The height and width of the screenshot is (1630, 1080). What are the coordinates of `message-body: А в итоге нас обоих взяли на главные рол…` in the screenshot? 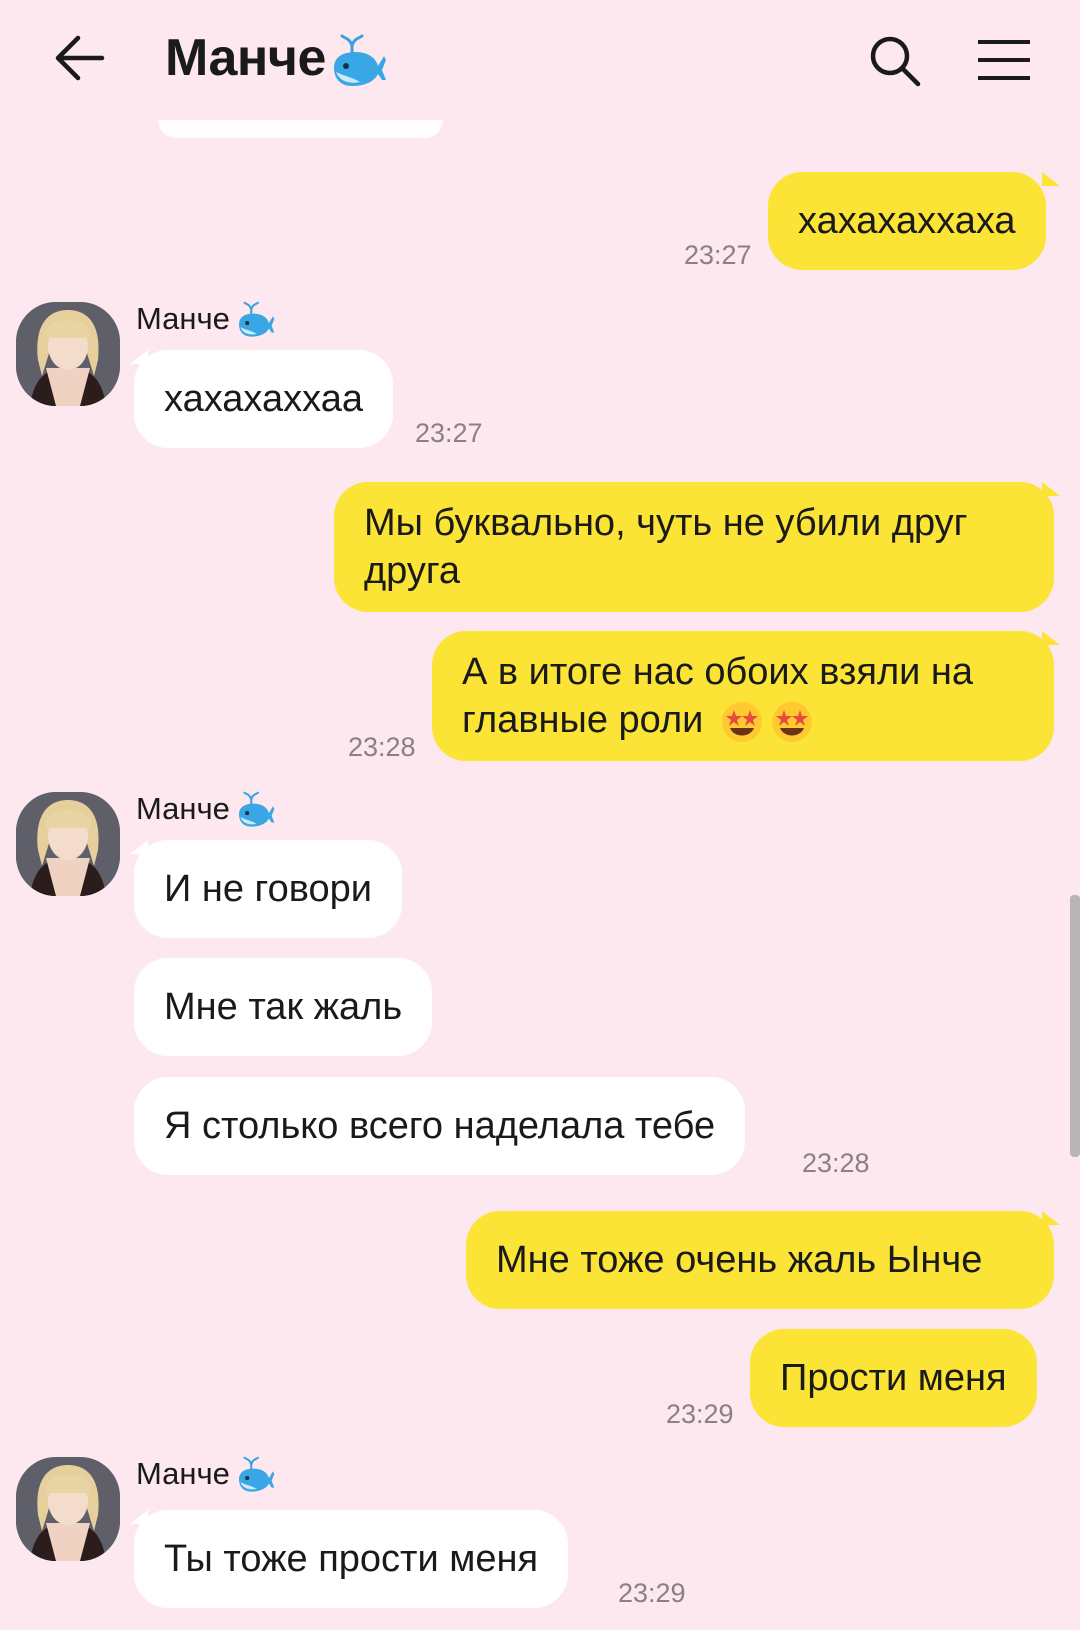 It's located at (743, 696).